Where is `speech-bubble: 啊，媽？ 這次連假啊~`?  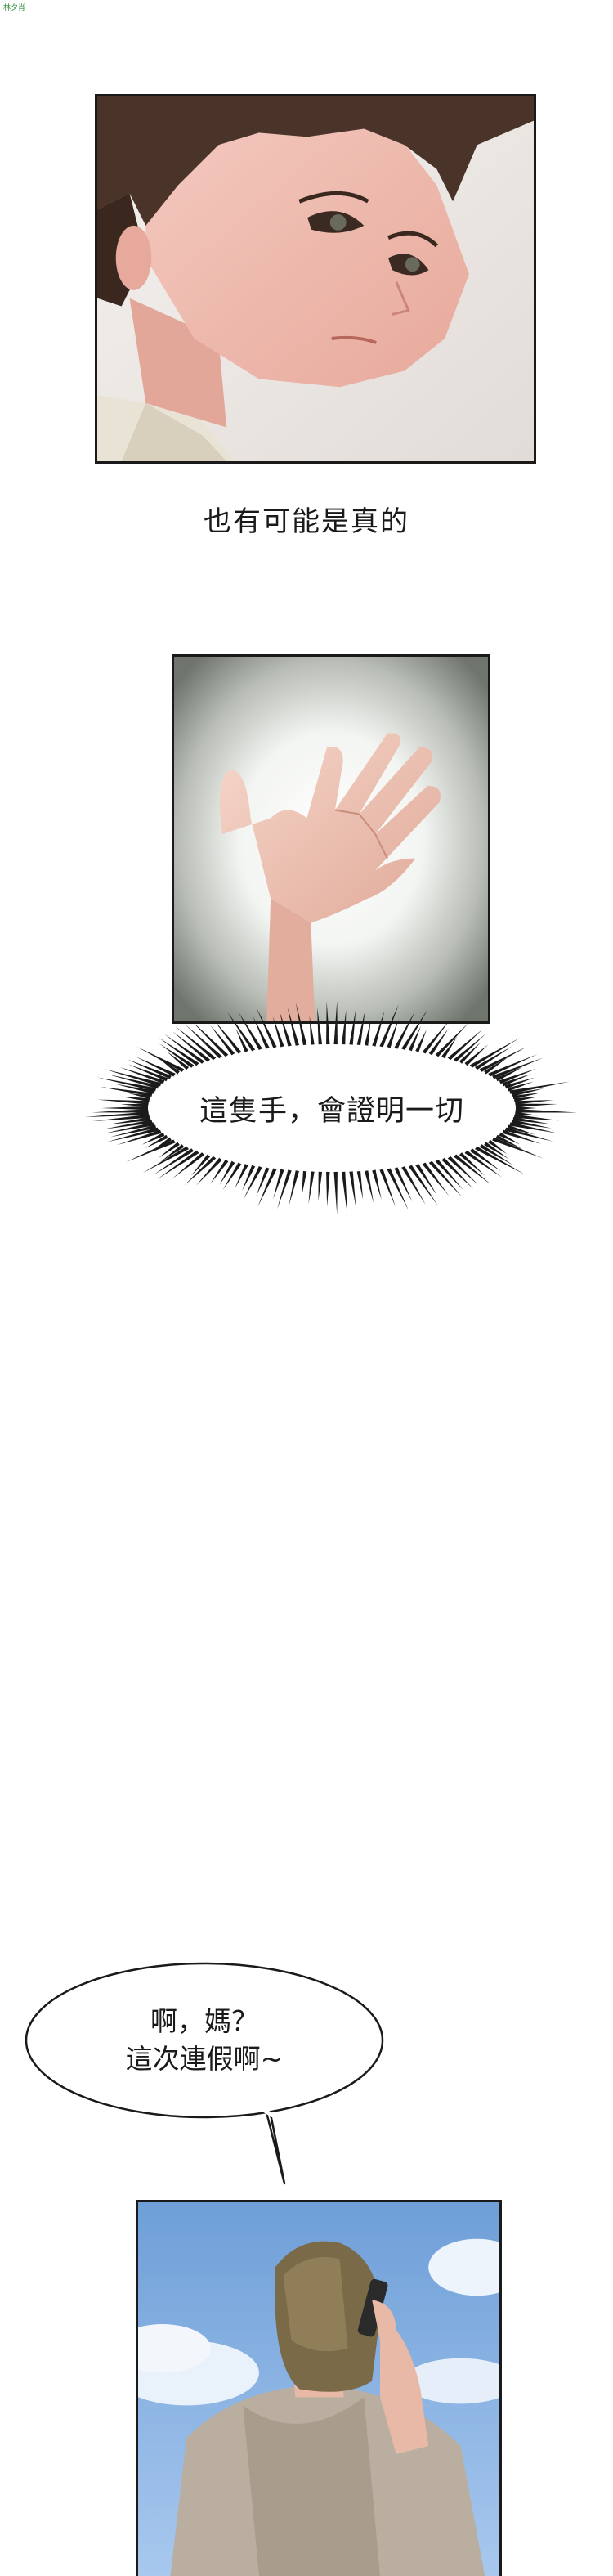 speech-bubble: 啊，媽？ 這次連假啊~ is located at coordinates (204, 2077).